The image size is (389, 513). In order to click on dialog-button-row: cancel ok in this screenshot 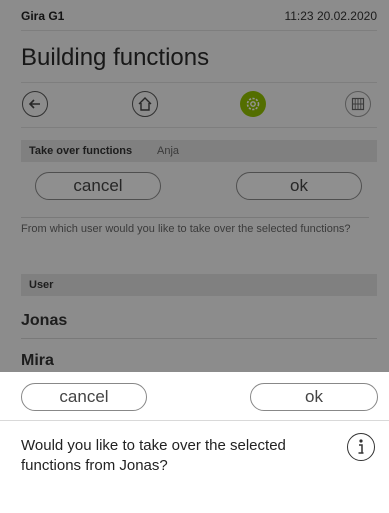, I will do `click(194, 396)`.